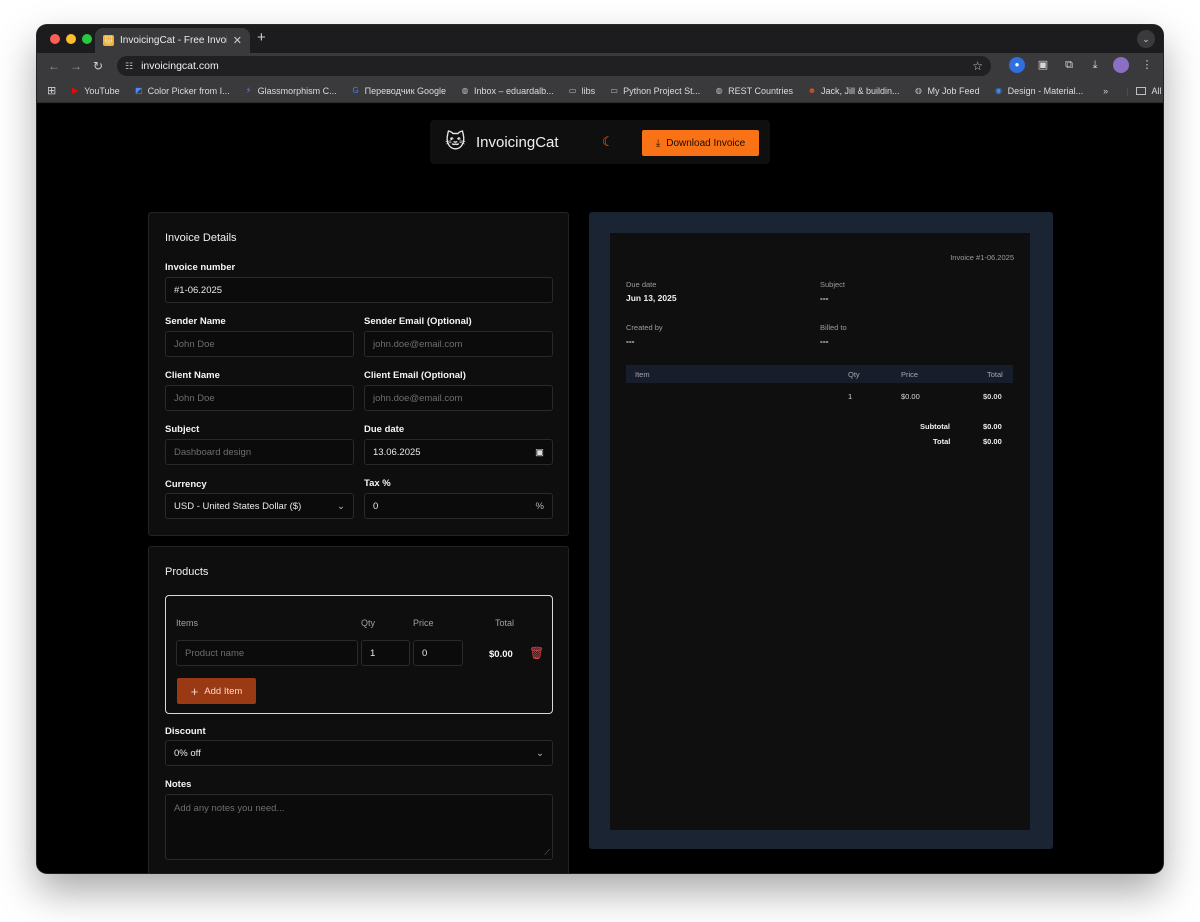  Describe the element at coordinates (458, 344) in the screenshot. I see `sender-email-input: john.doe@email.com` at that location.